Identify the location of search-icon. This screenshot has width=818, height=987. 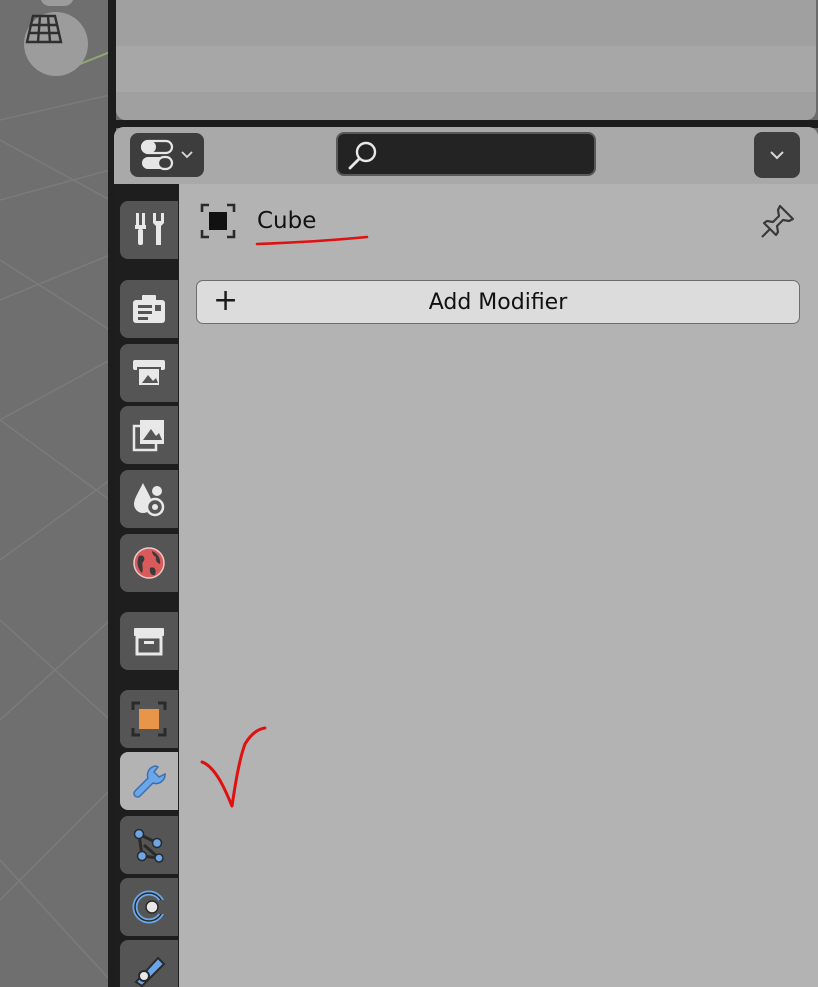
(362, 155).